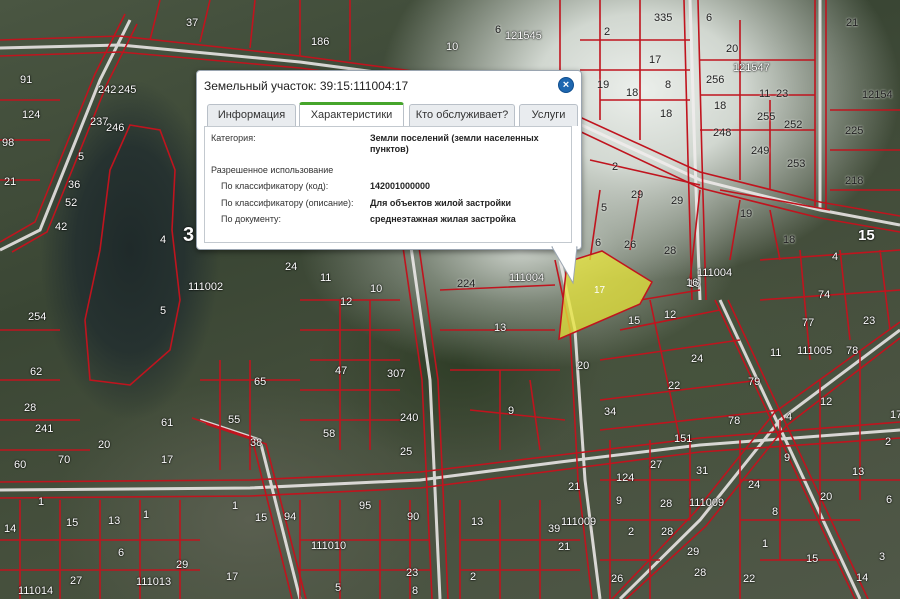  I want to click on parcel-label: 18, so click(666, 114).